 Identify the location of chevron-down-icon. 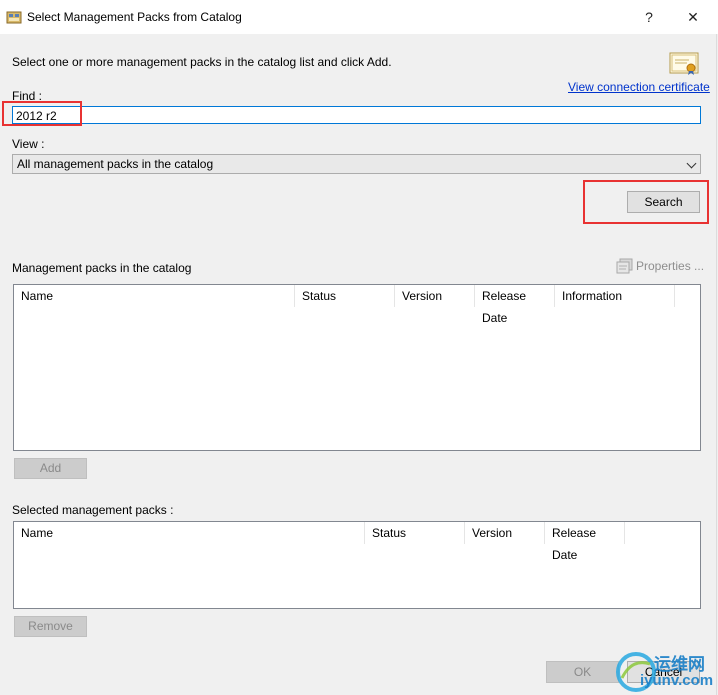
(691, 163).